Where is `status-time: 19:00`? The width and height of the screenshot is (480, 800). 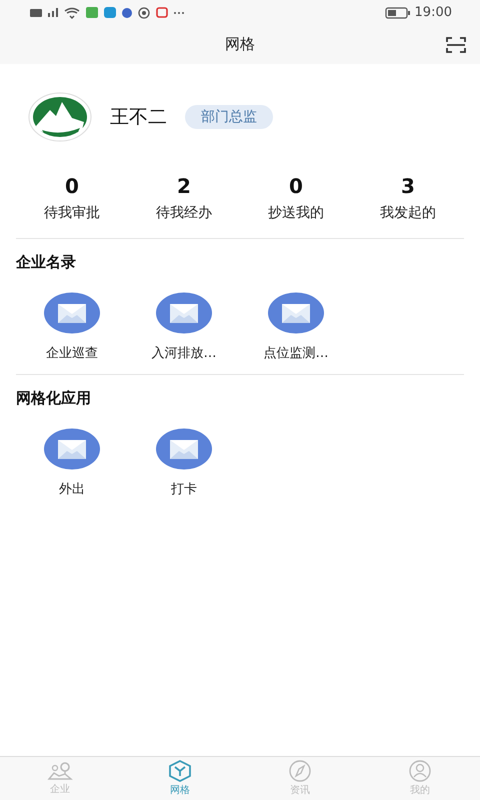
status-time: 19:00 is located at coordinates (433, 12).